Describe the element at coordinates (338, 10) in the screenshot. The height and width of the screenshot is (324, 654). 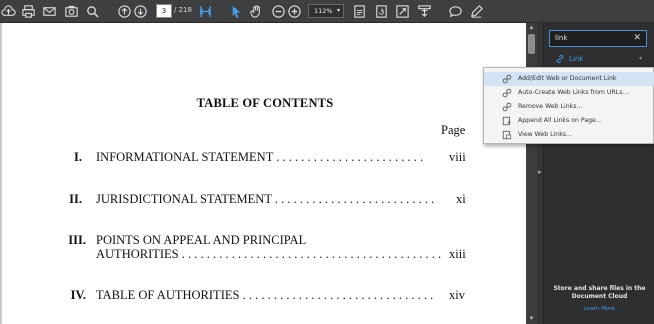
I see `zoom-dropdown-icon: ▾` at that location.